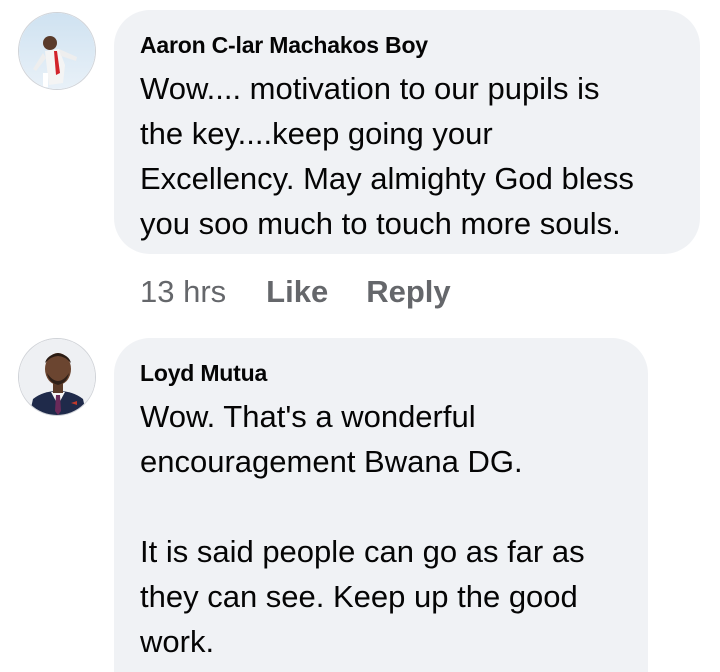 The height and width of the screenshot is (672, 720). I want to click on comment-author: Loyd Mutua, so click(381, 373).